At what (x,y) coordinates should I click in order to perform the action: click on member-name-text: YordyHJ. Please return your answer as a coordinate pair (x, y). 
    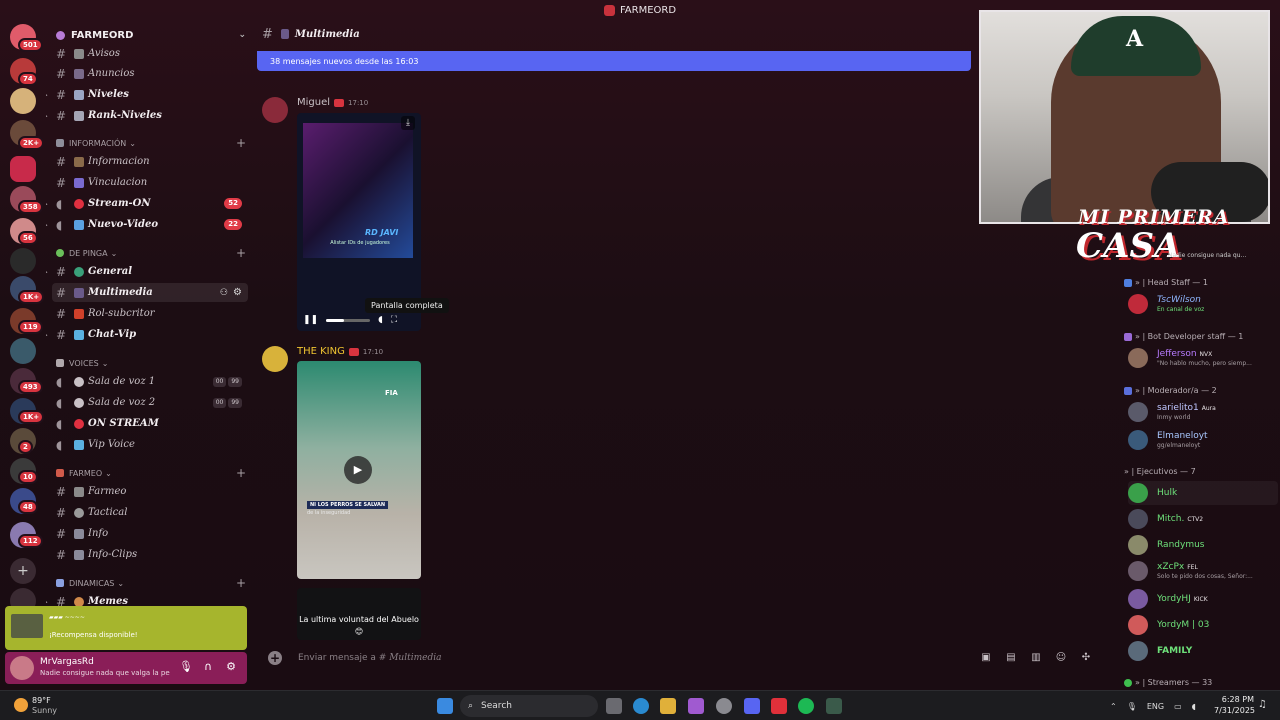
    Looking at the image, I should click on (1174, 599).